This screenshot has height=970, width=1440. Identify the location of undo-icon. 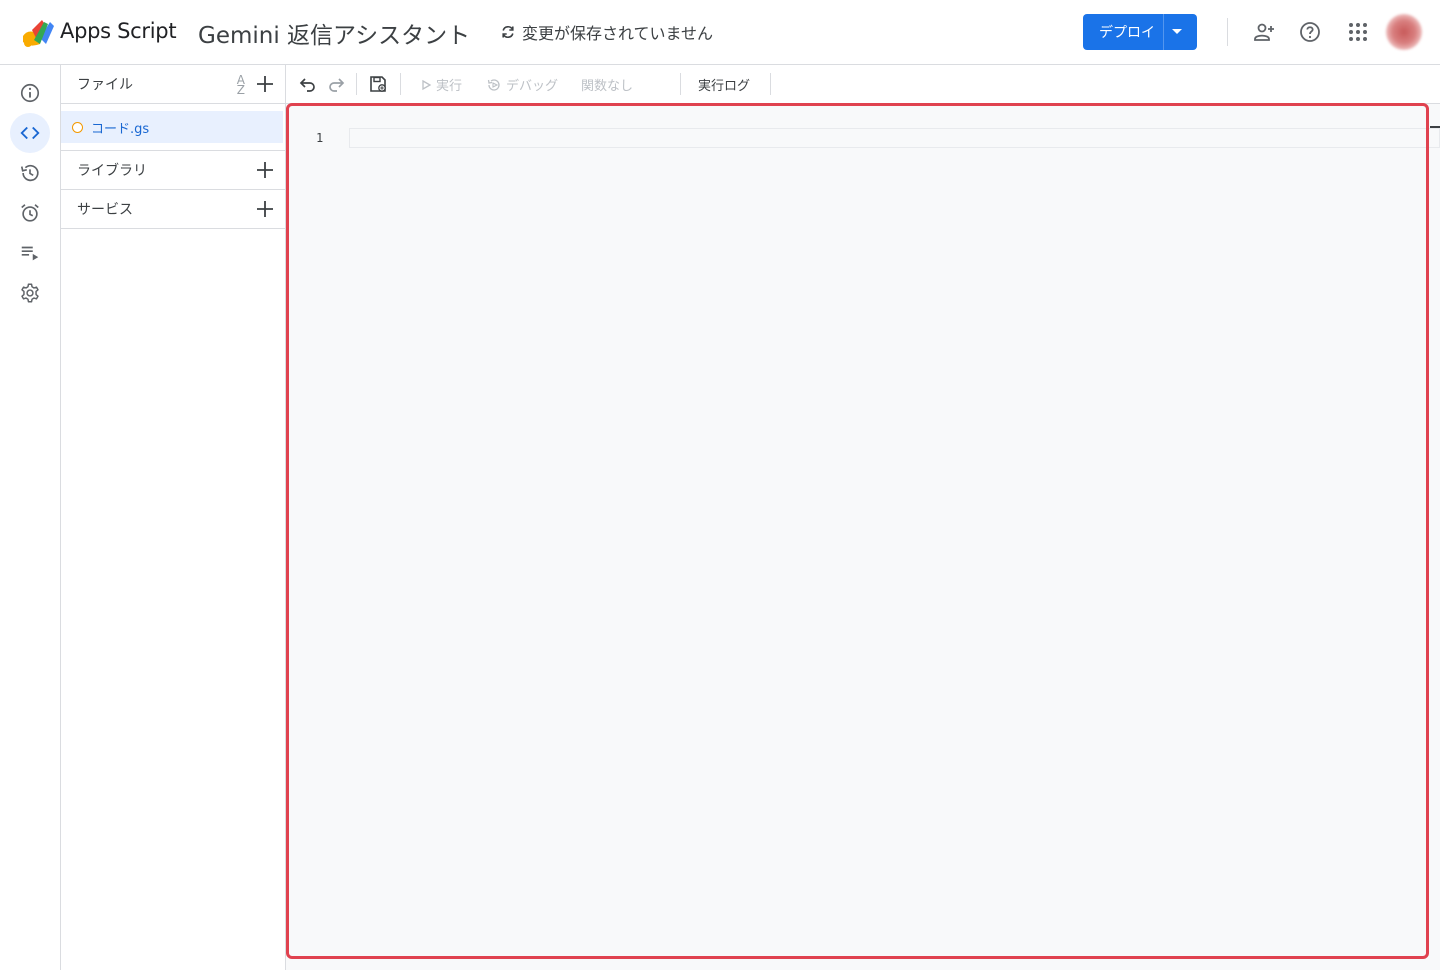
(308, 84).